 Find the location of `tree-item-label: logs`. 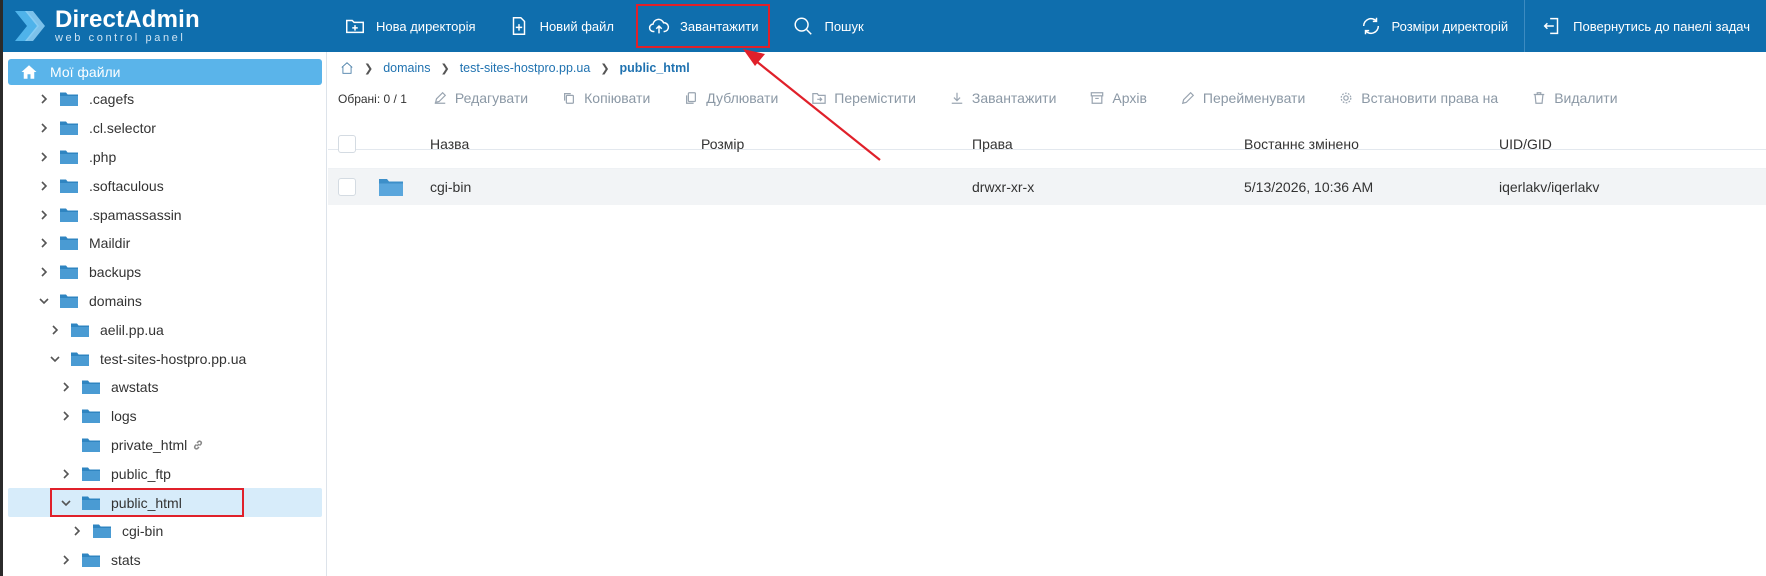

tree-item-label: logs is located at coordinates (124, 416).